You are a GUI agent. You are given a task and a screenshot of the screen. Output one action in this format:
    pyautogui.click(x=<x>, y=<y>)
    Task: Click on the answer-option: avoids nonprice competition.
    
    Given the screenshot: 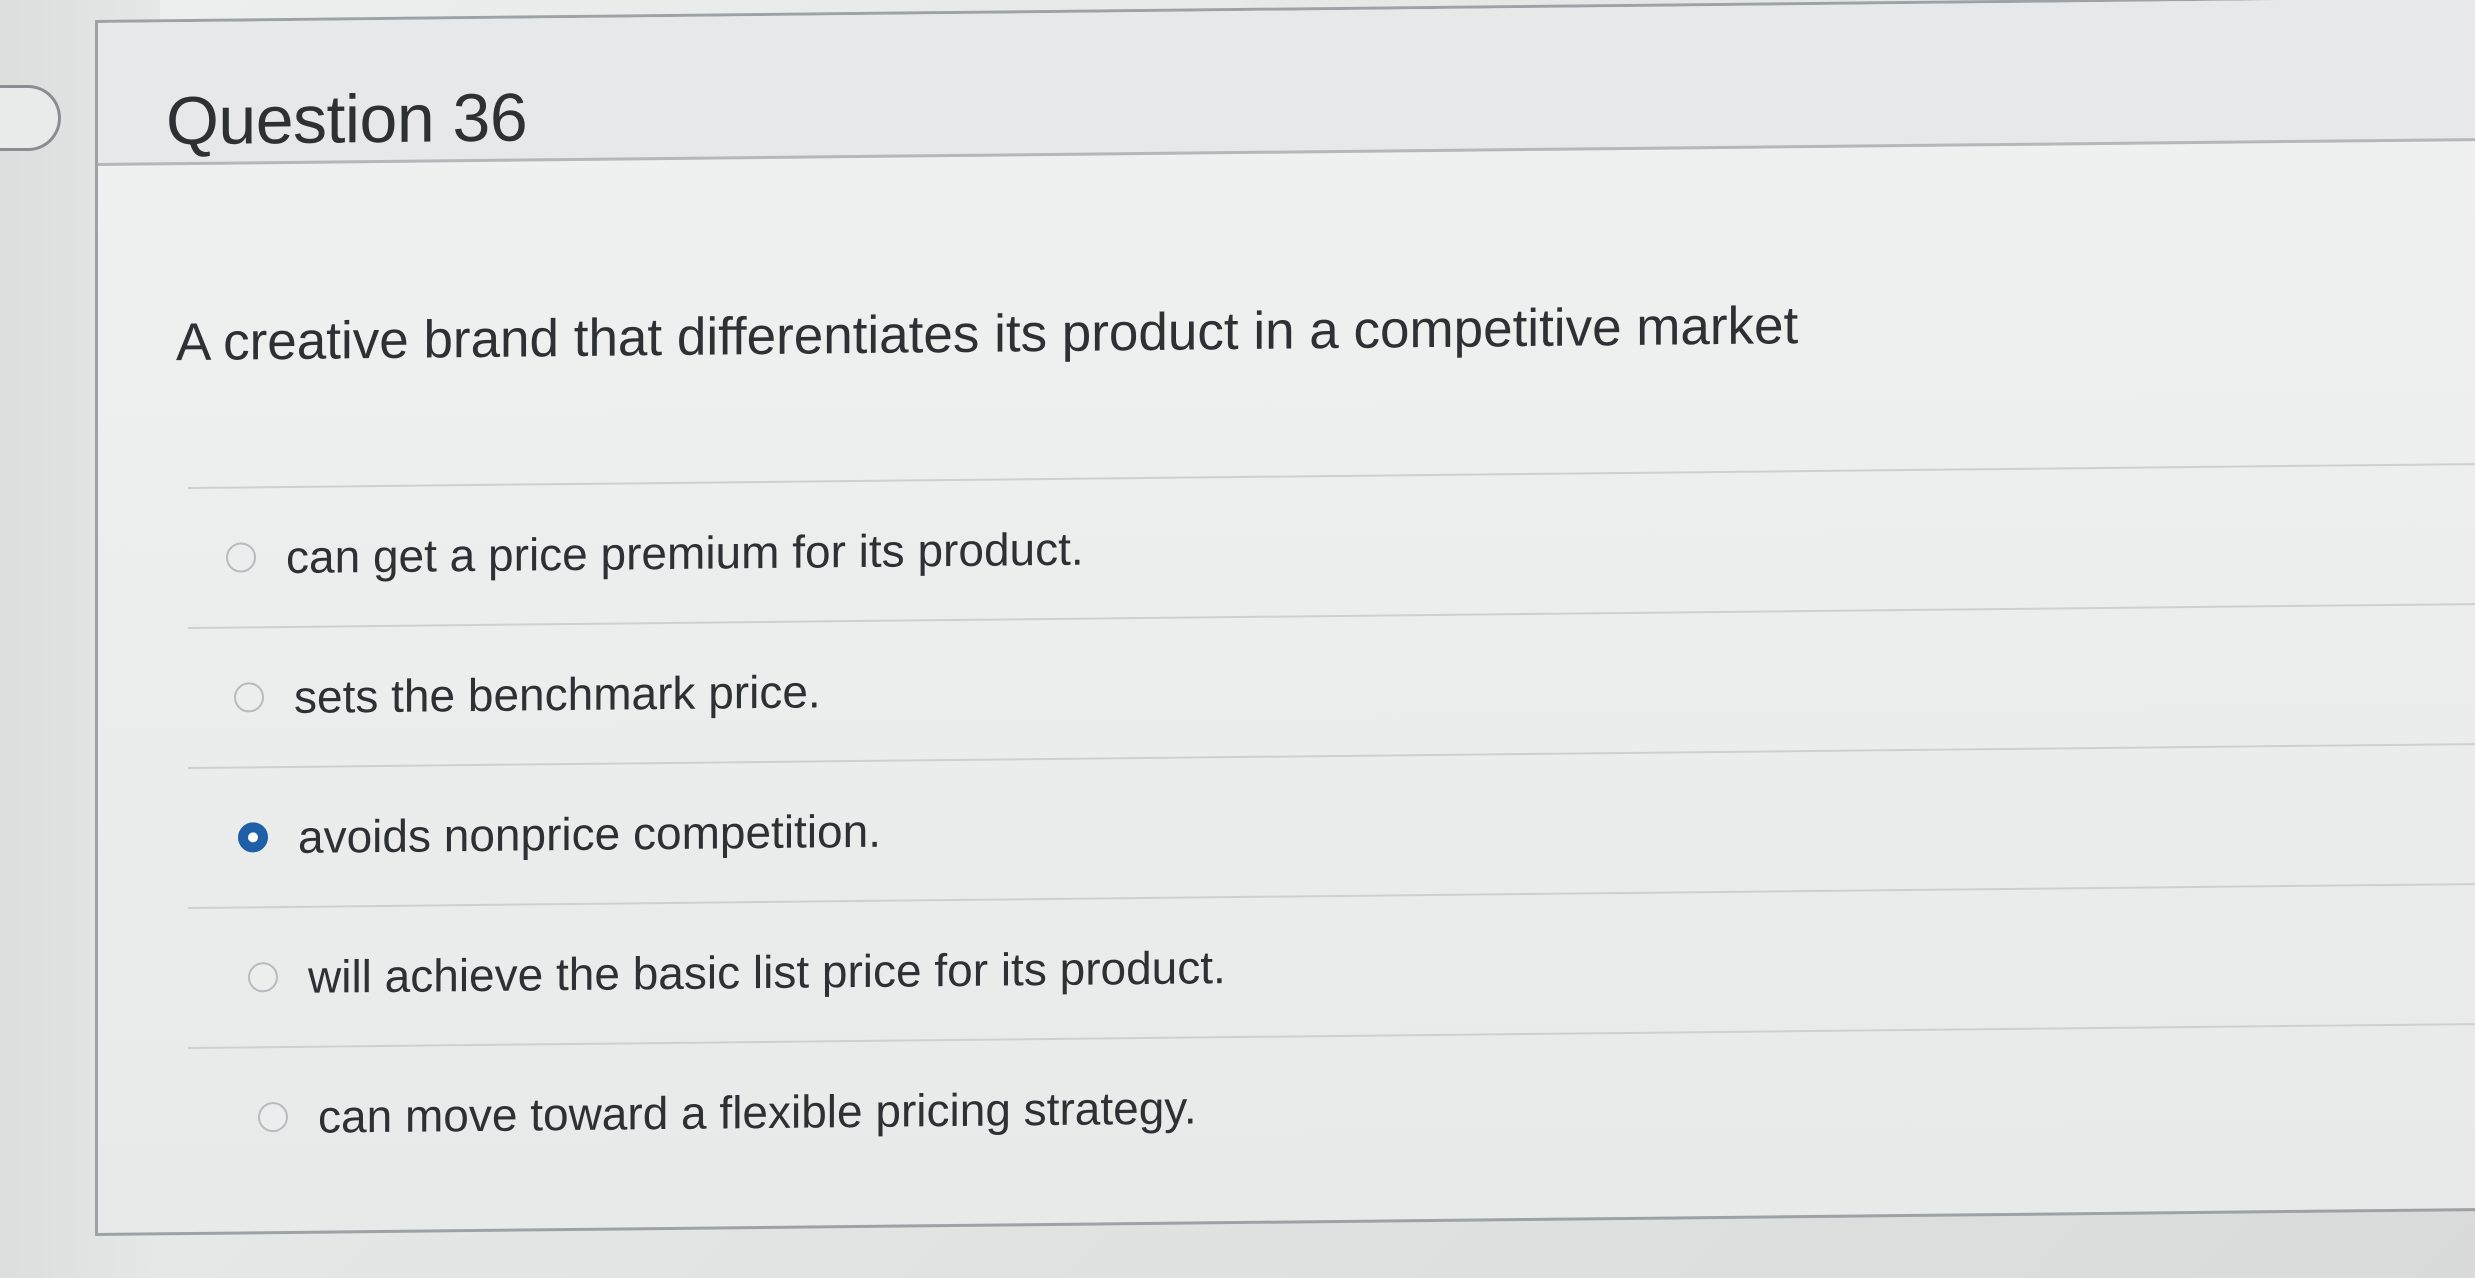 What is the action you would take?
    pyautogui.click(x=1331, y=825)
    